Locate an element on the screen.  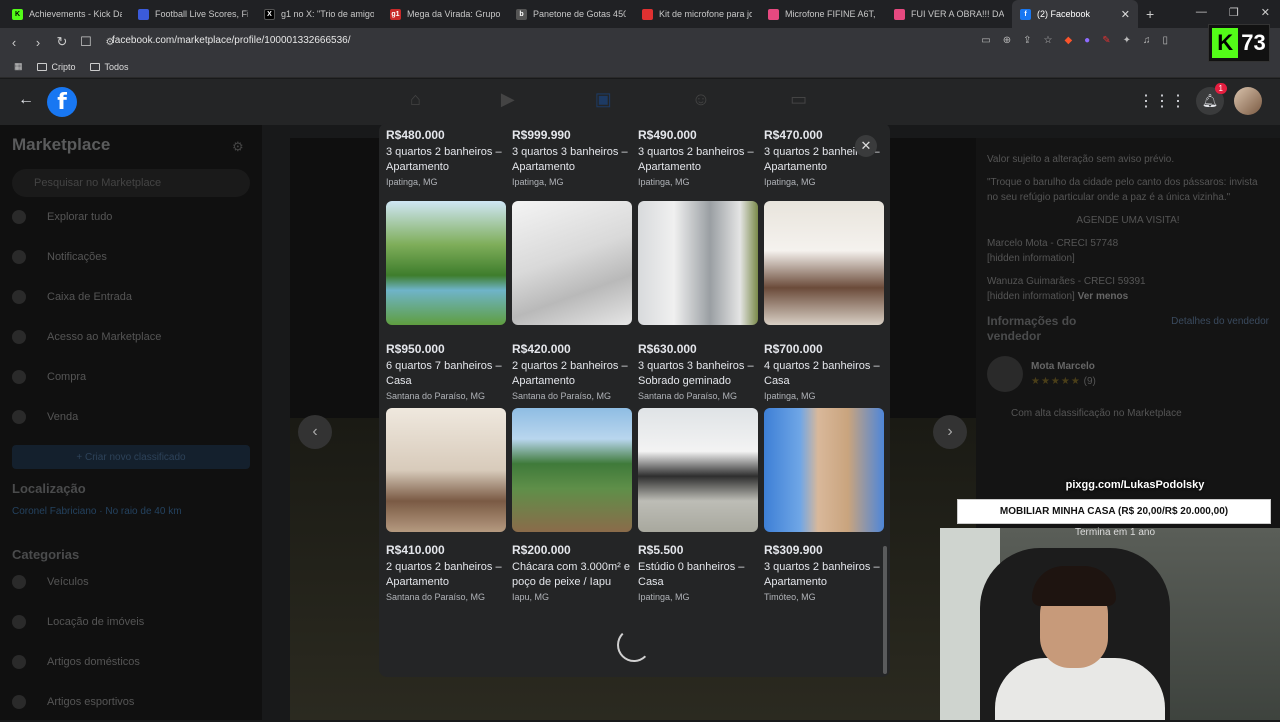
category-label: Veículos is located at coordinates (68, 582).